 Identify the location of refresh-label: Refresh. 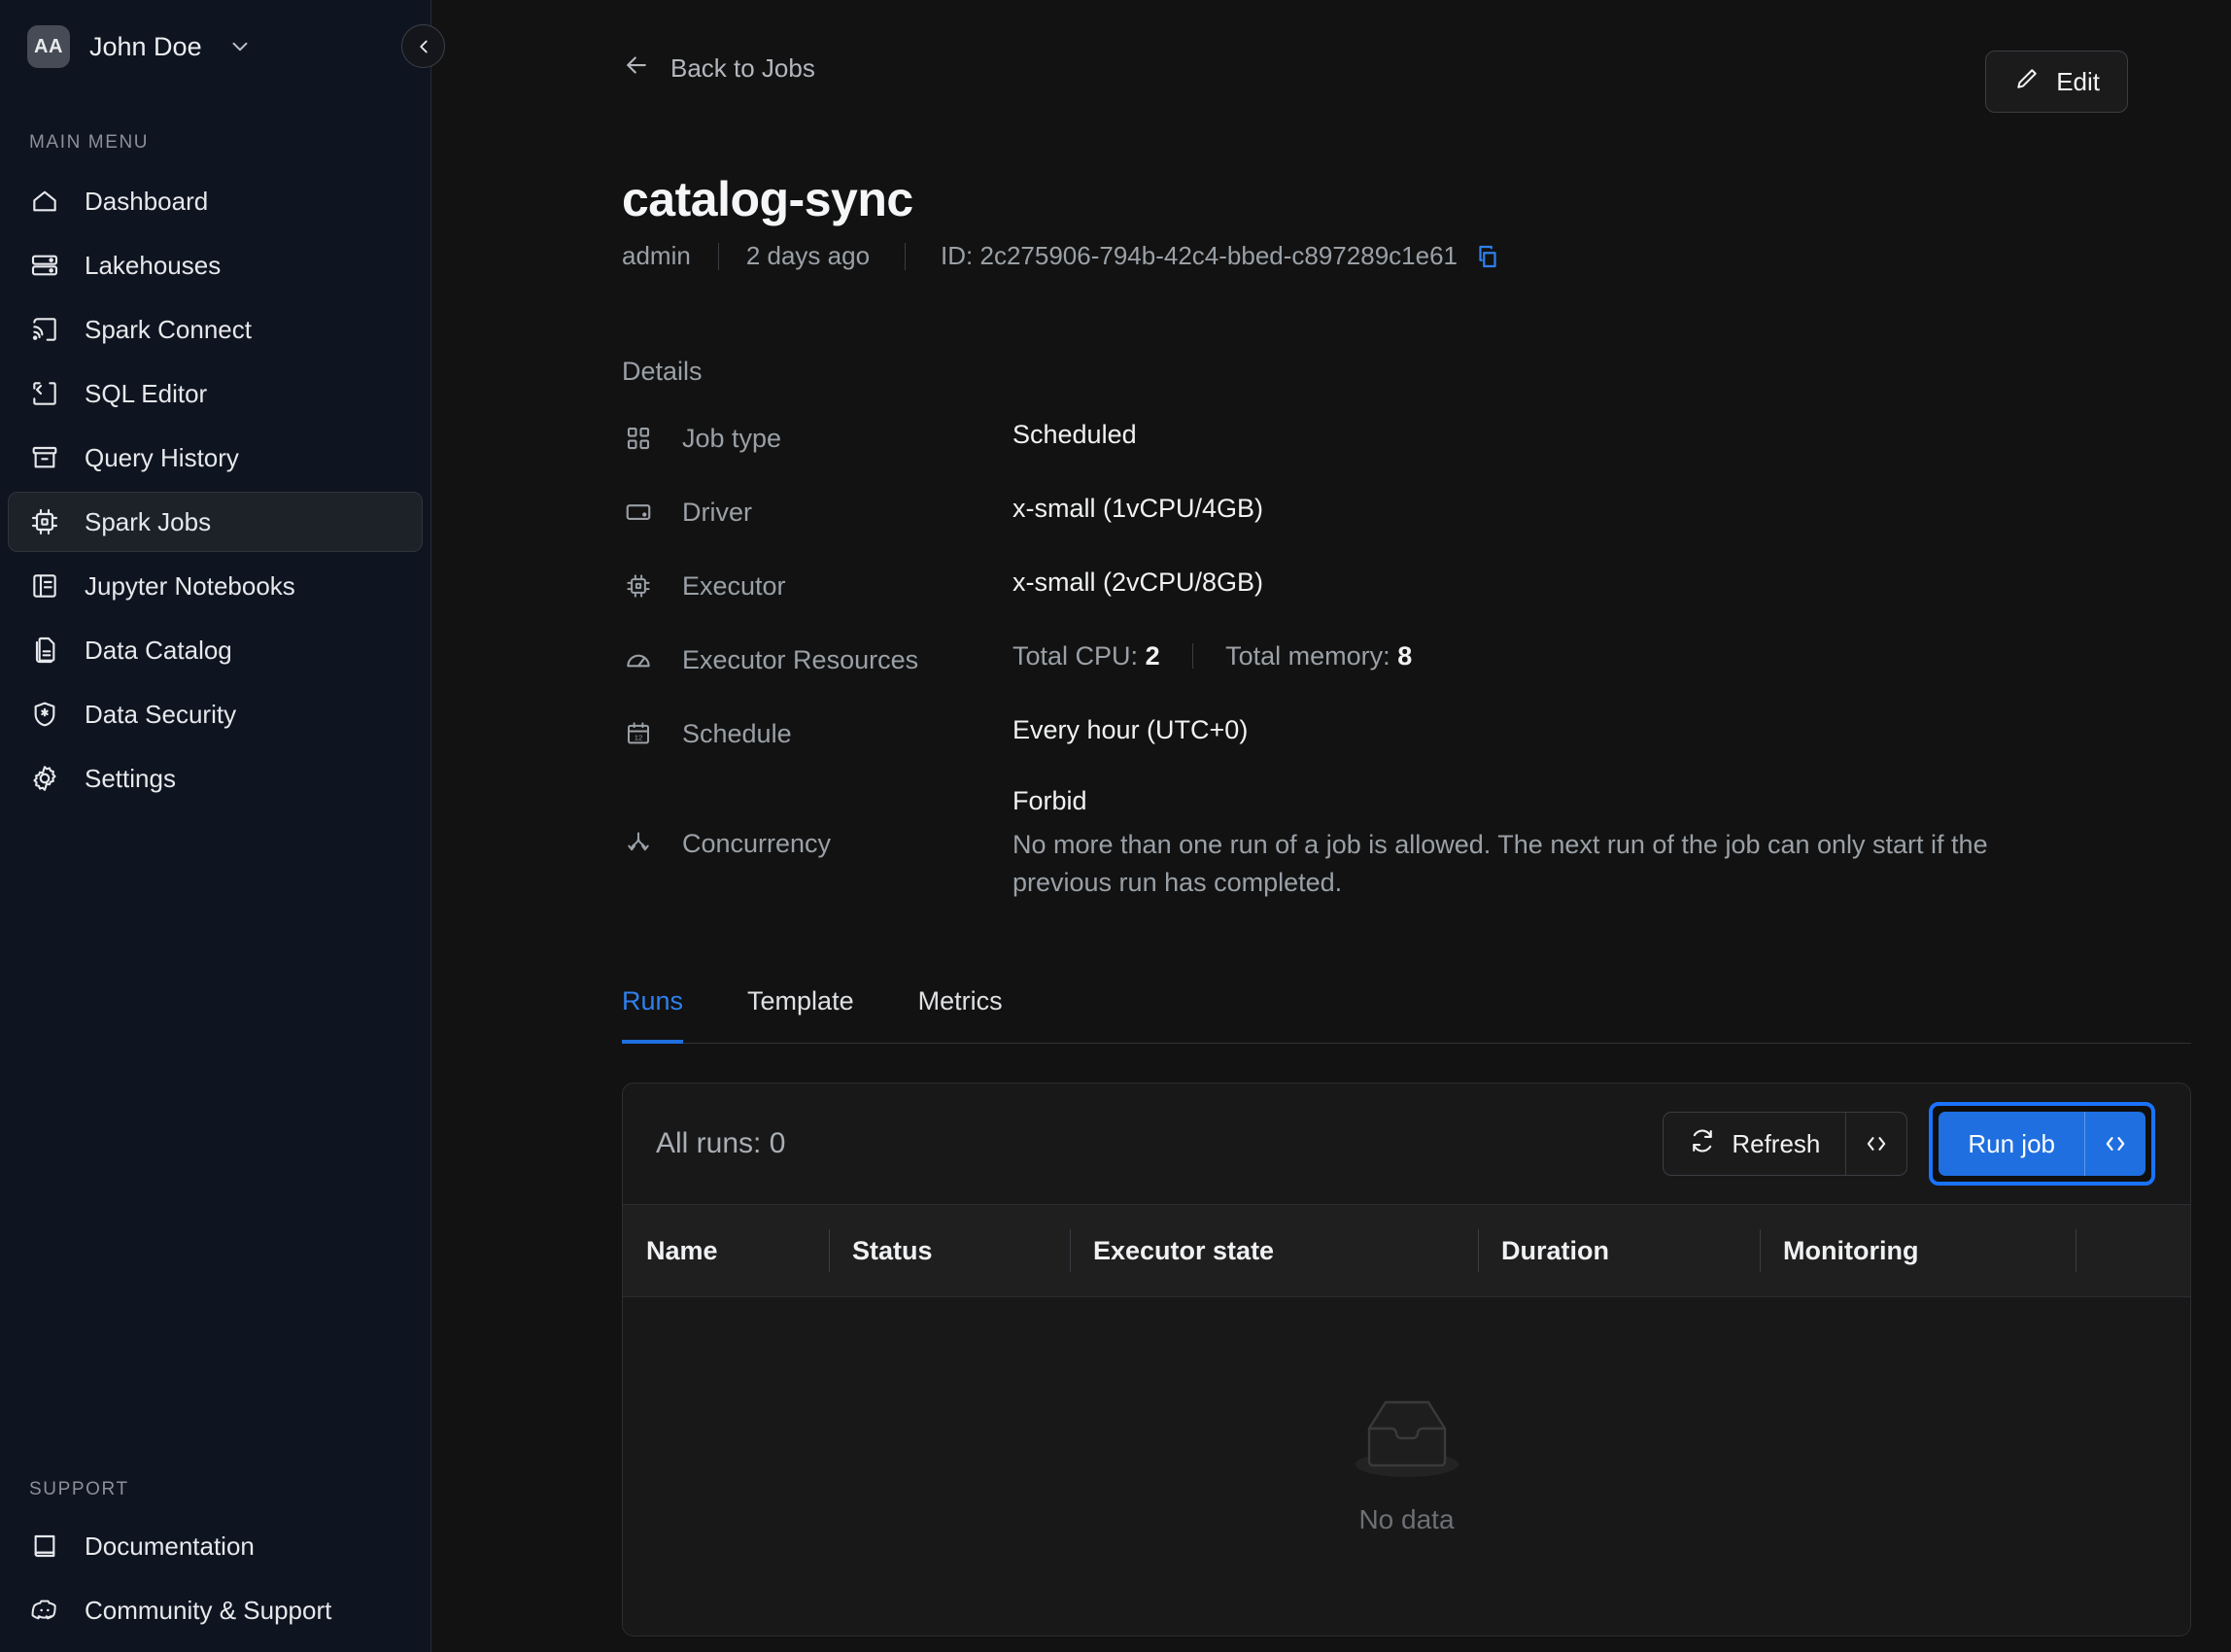
(1776, 1143).